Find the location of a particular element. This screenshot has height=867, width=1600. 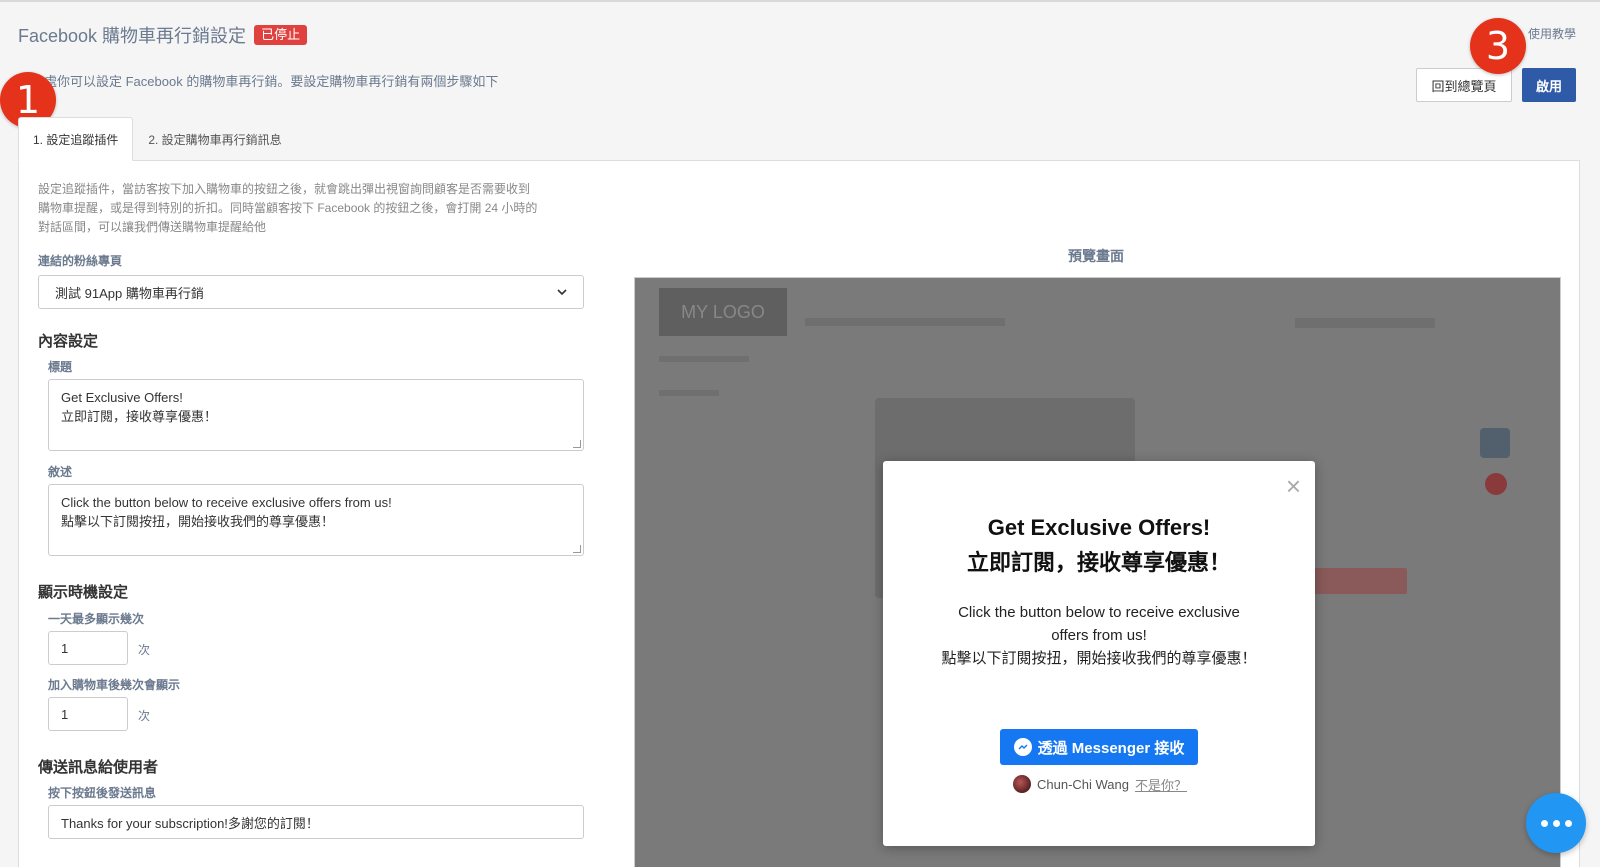

status-badge: 已停止 is located at coordinates (281, 35).